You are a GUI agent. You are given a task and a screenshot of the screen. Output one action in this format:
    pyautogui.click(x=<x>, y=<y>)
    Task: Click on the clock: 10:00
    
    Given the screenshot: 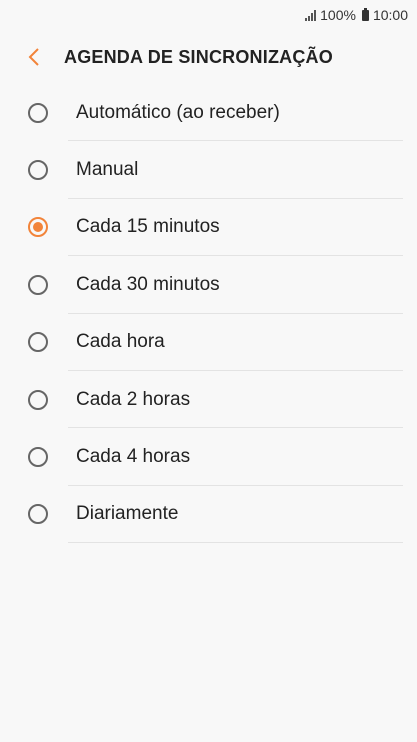 What is the action you would take?
    pyautogui.click(x=390, y=15)
    